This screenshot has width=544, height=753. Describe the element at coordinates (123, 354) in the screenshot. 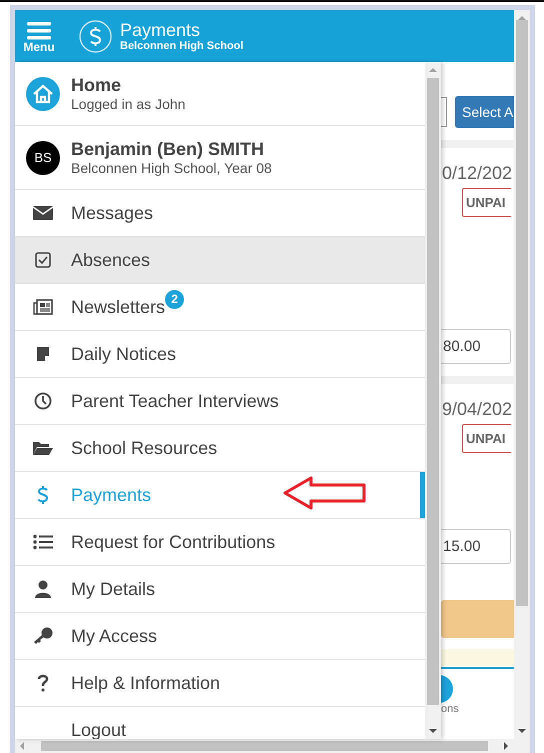

I see `menu-item-label: Daily Notices` at that location.